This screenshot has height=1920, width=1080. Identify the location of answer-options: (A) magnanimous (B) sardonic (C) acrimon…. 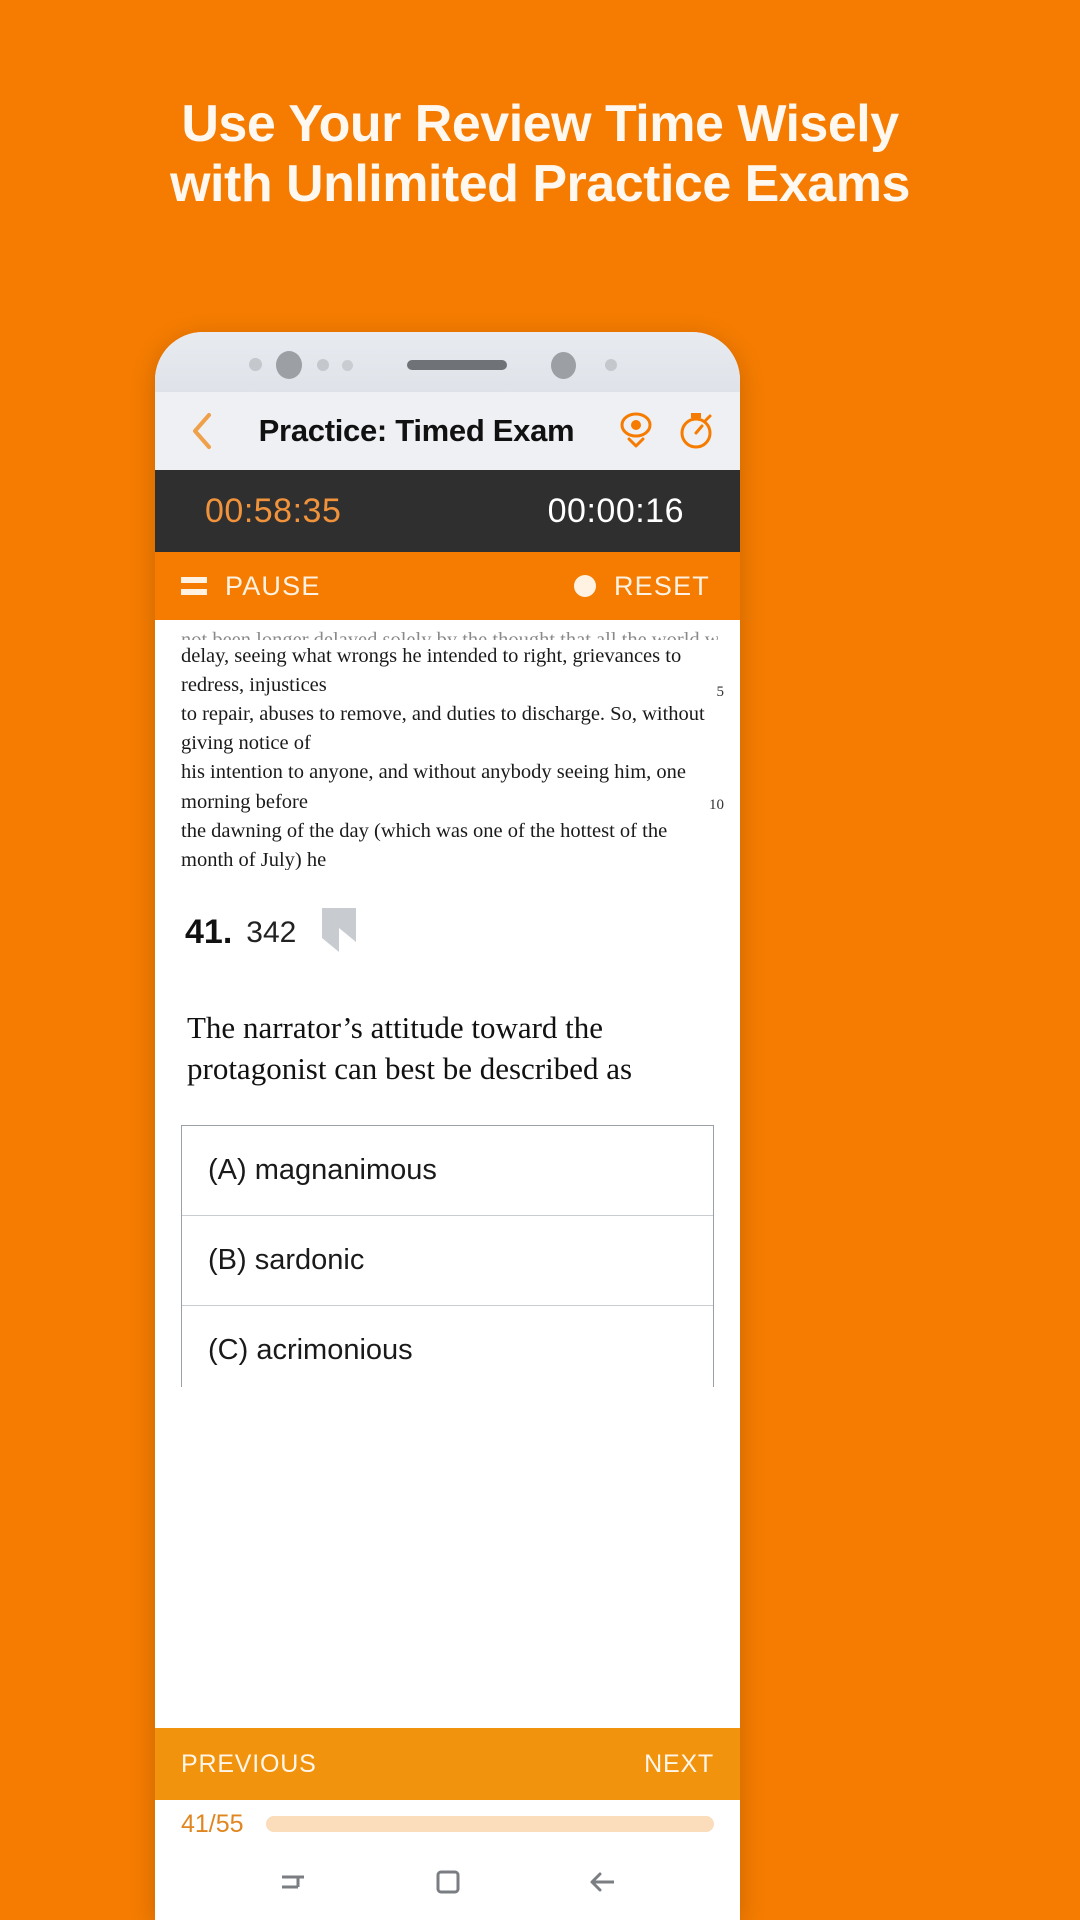
(447, 1256).